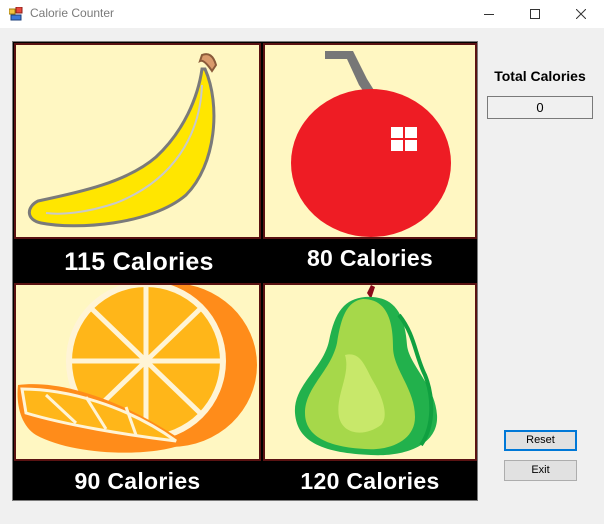 This screenshot has height=524, width=604. What do you see at coordinates (137, 481) in the screenshot?
I see `orange-caption: 90 Calories` at bounding box center [137, 481].